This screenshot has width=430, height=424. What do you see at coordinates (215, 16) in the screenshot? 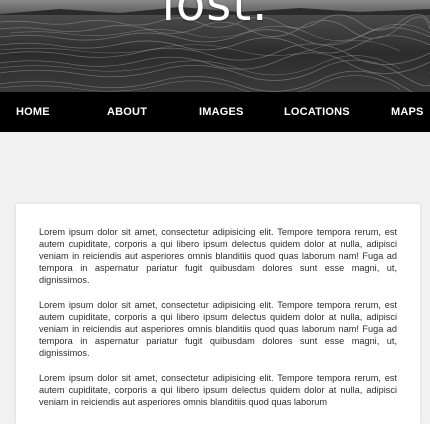
I see `site-title: lost.` at bounding box center [215, 16].